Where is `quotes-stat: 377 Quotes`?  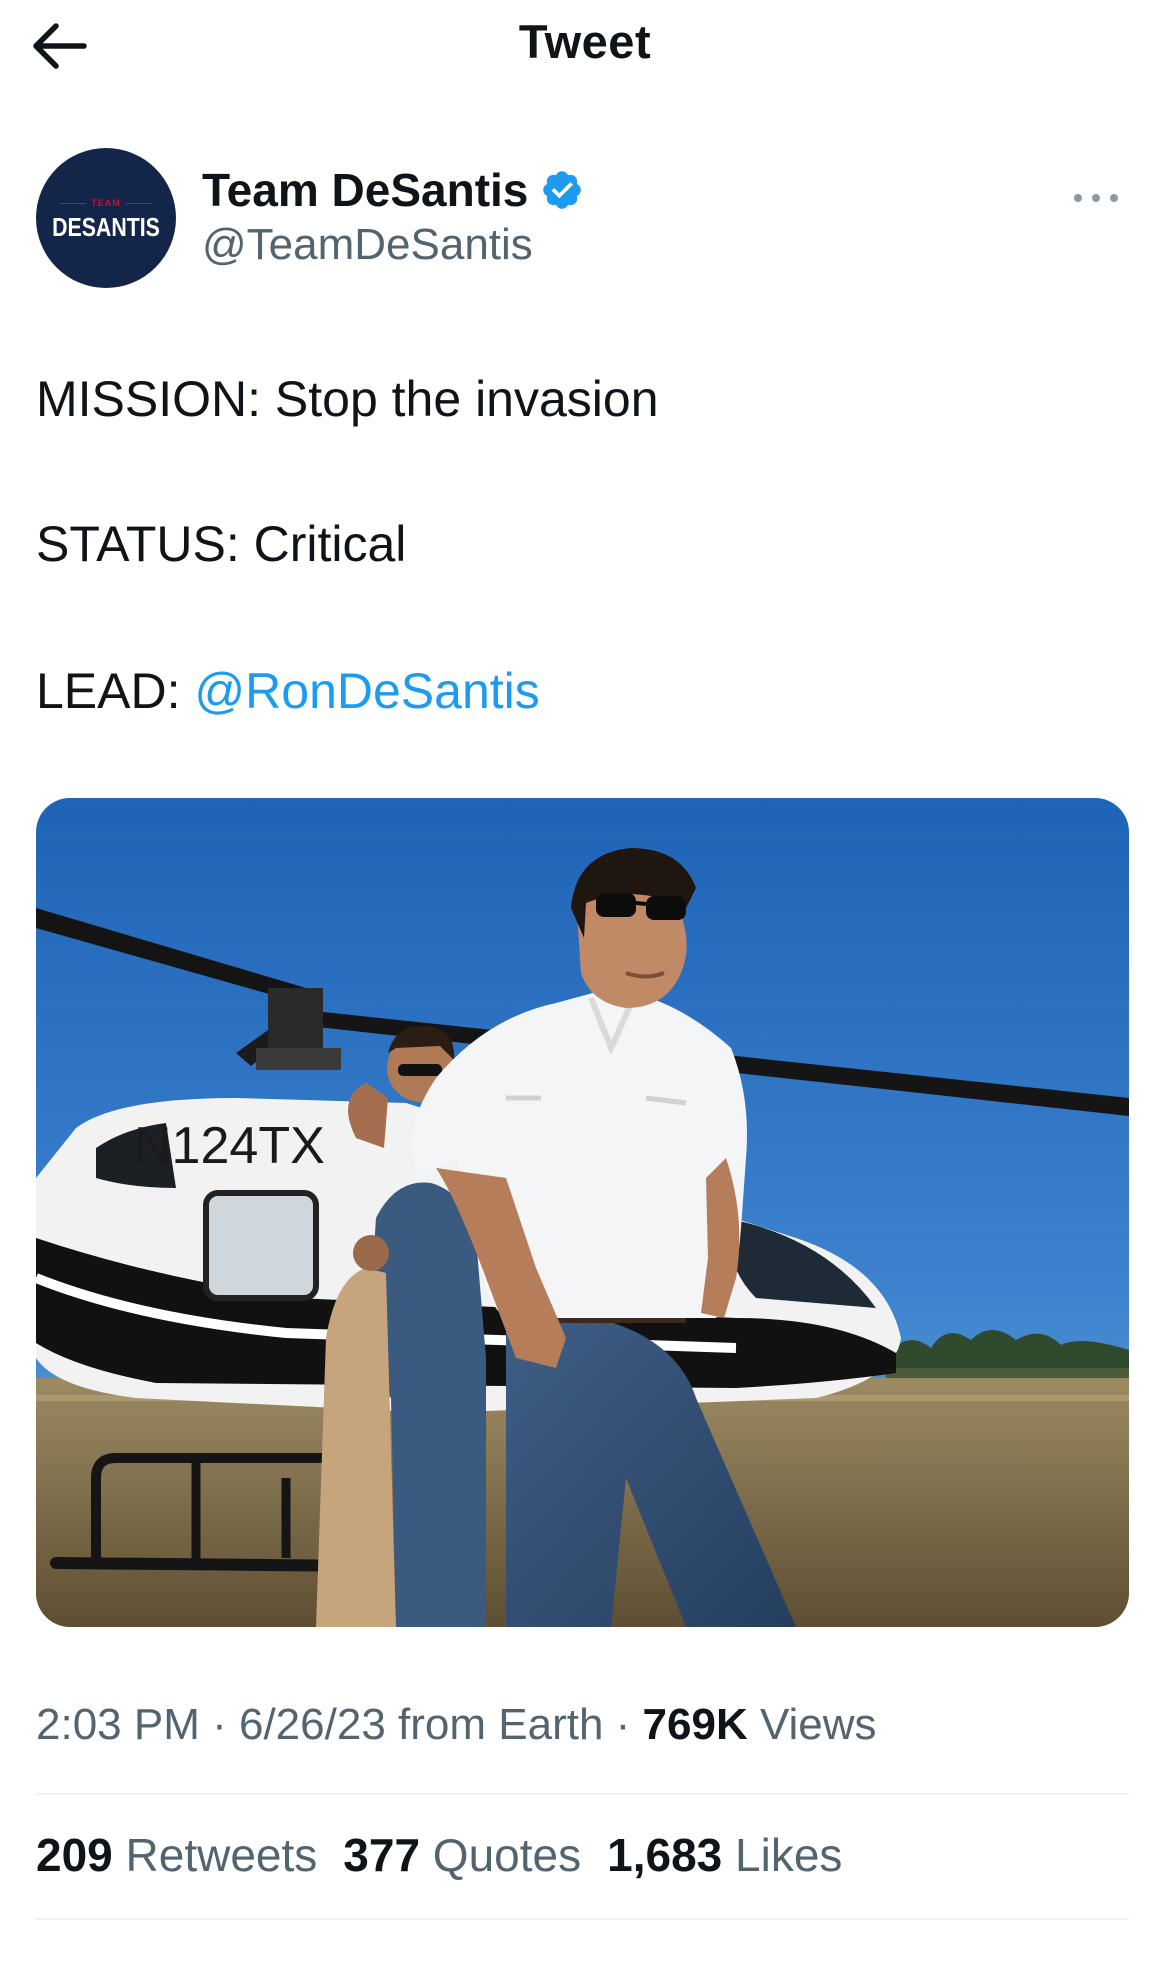
quotes-stat: 377 Quotes is located at coordinates (462, 1855).